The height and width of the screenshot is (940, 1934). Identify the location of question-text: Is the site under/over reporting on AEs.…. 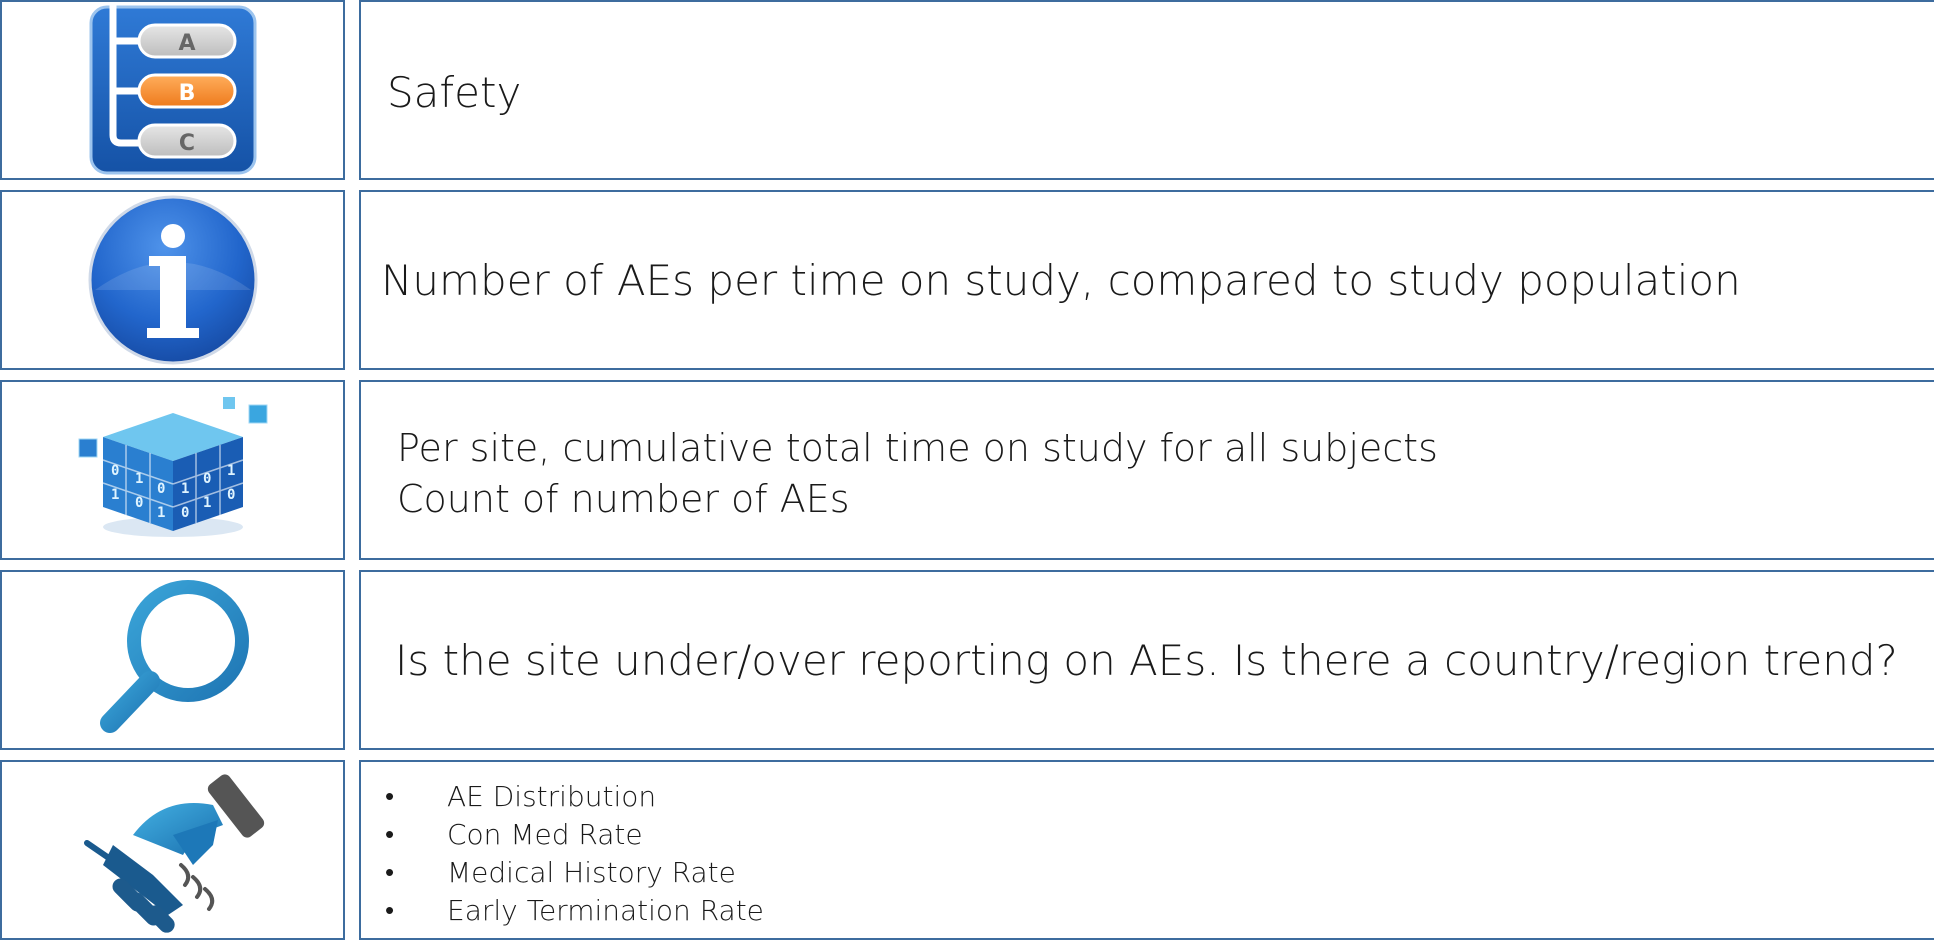
(1146, 660).